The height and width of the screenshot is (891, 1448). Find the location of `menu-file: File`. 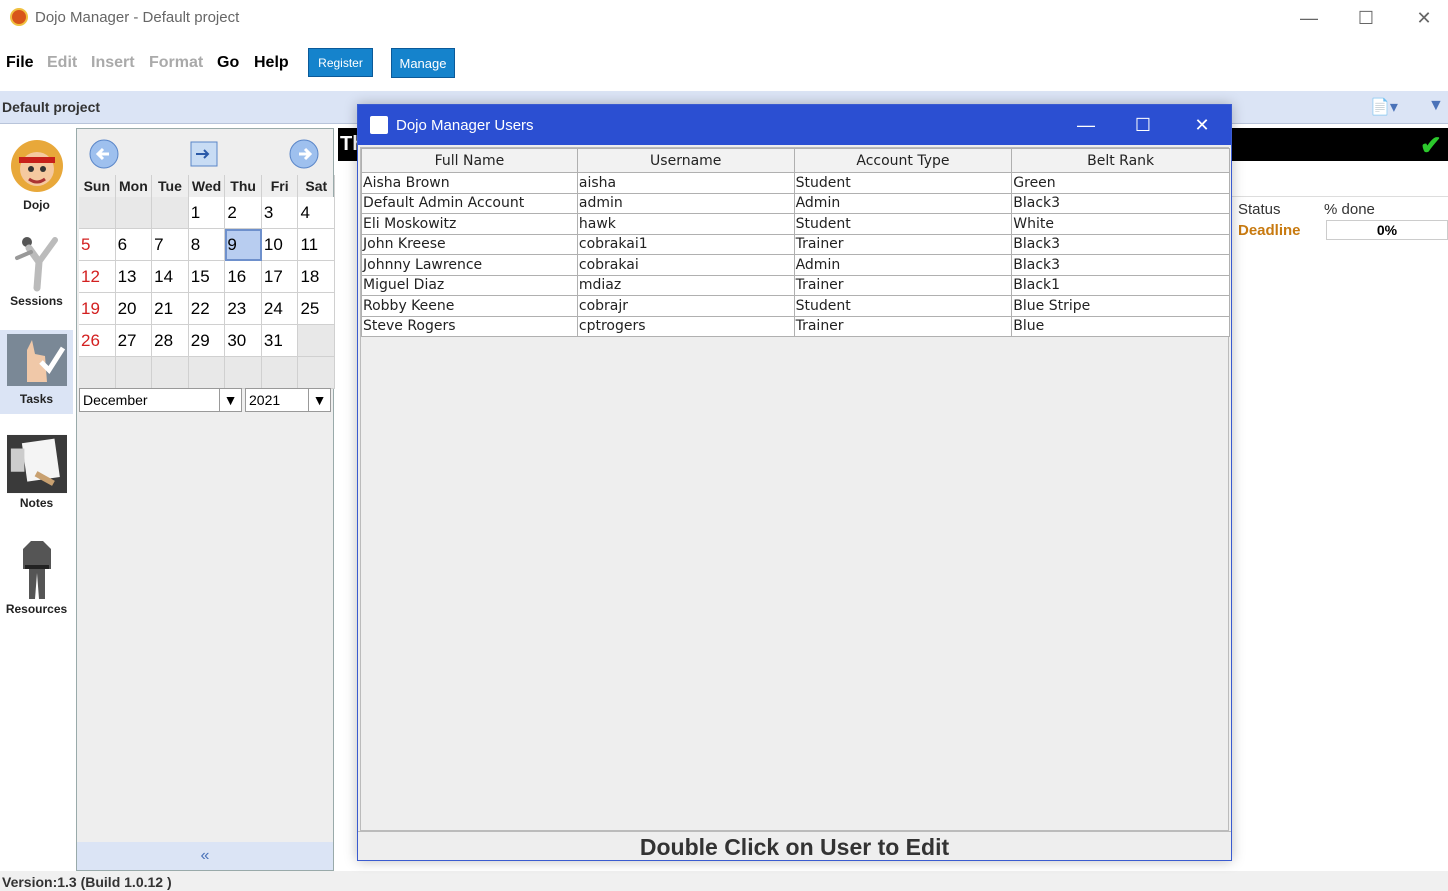

menu-file: File is located at coordinates (20, 63).